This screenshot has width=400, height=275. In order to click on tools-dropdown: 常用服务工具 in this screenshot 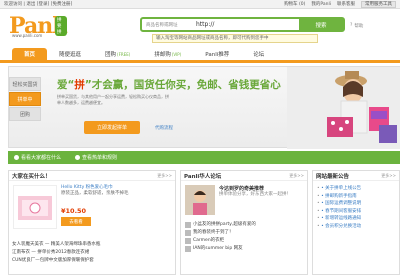, I will do `click(378, 4)`.